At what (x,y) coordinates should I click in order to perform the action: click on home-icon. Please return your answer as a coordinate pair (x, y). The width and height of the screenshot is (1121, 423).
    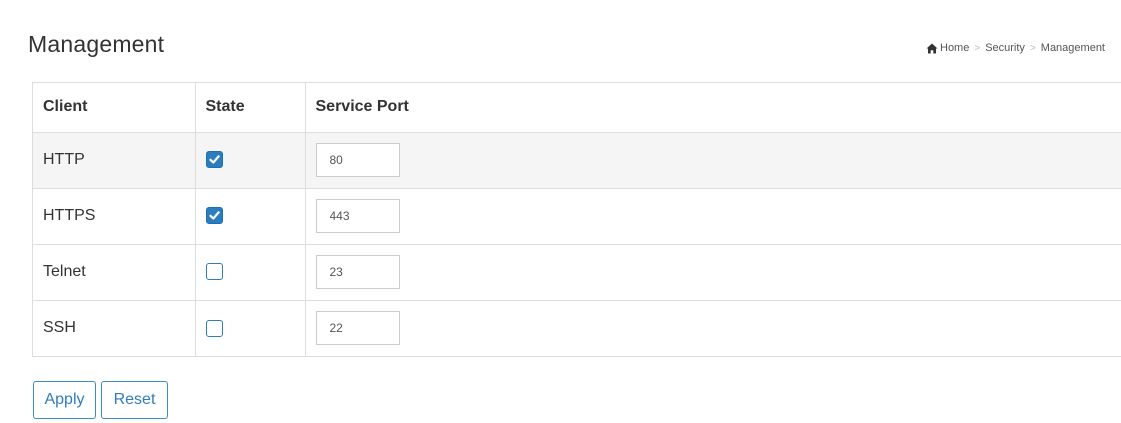
    Looking at the image, I should click on (932, 48).